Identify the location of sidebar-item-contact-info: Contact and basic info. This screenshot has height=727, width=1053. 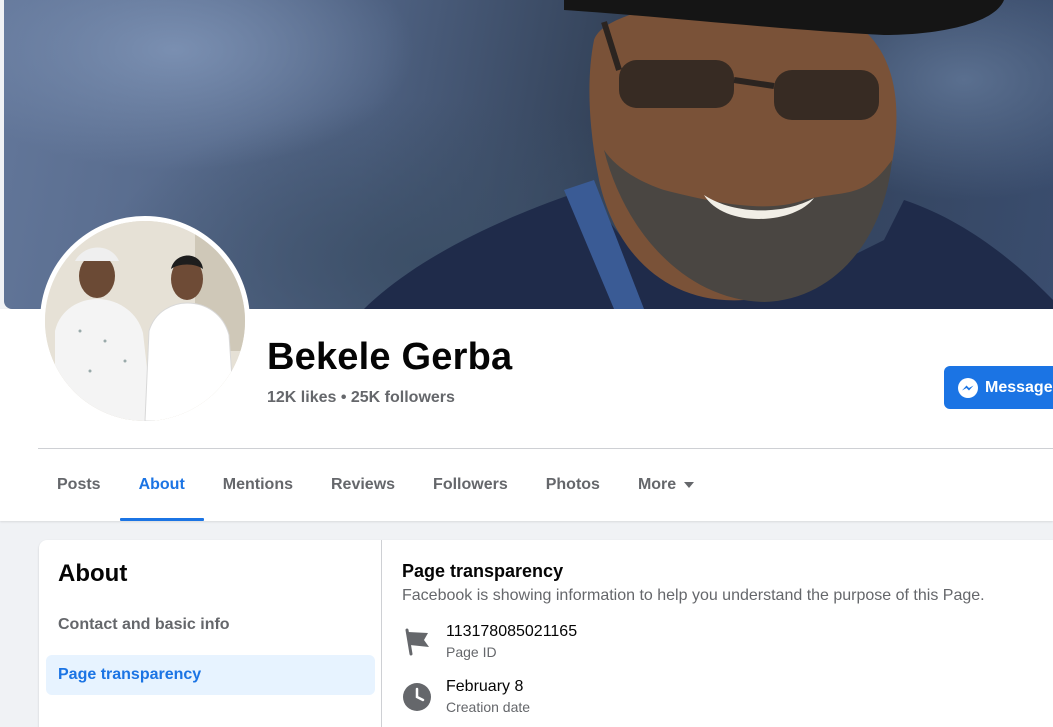
(210, 625).